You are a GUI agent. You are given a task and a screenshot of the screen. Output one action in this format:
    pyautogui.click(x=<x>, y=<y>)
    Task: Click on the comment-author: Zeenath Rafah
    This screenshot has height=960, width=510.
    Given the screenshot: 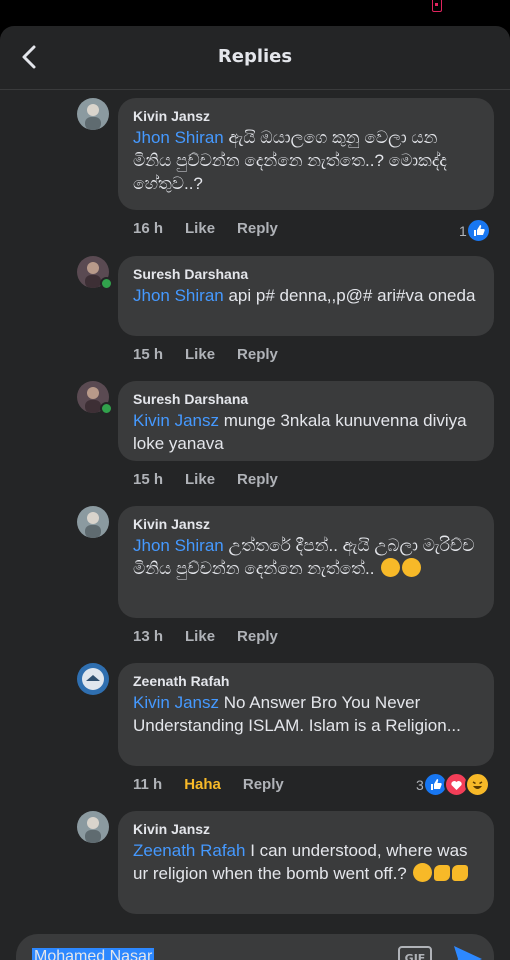 What is the action you would take?
    pyautogui.click(x=306, y=681)
    